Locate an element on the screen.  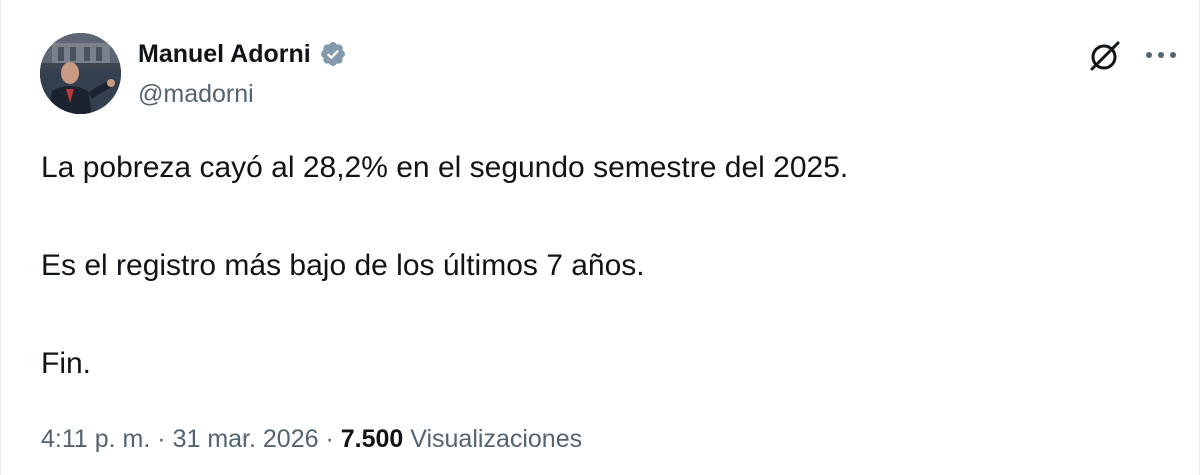
author-display-name: Manuel Adorni is located at coordinates (224, 54).